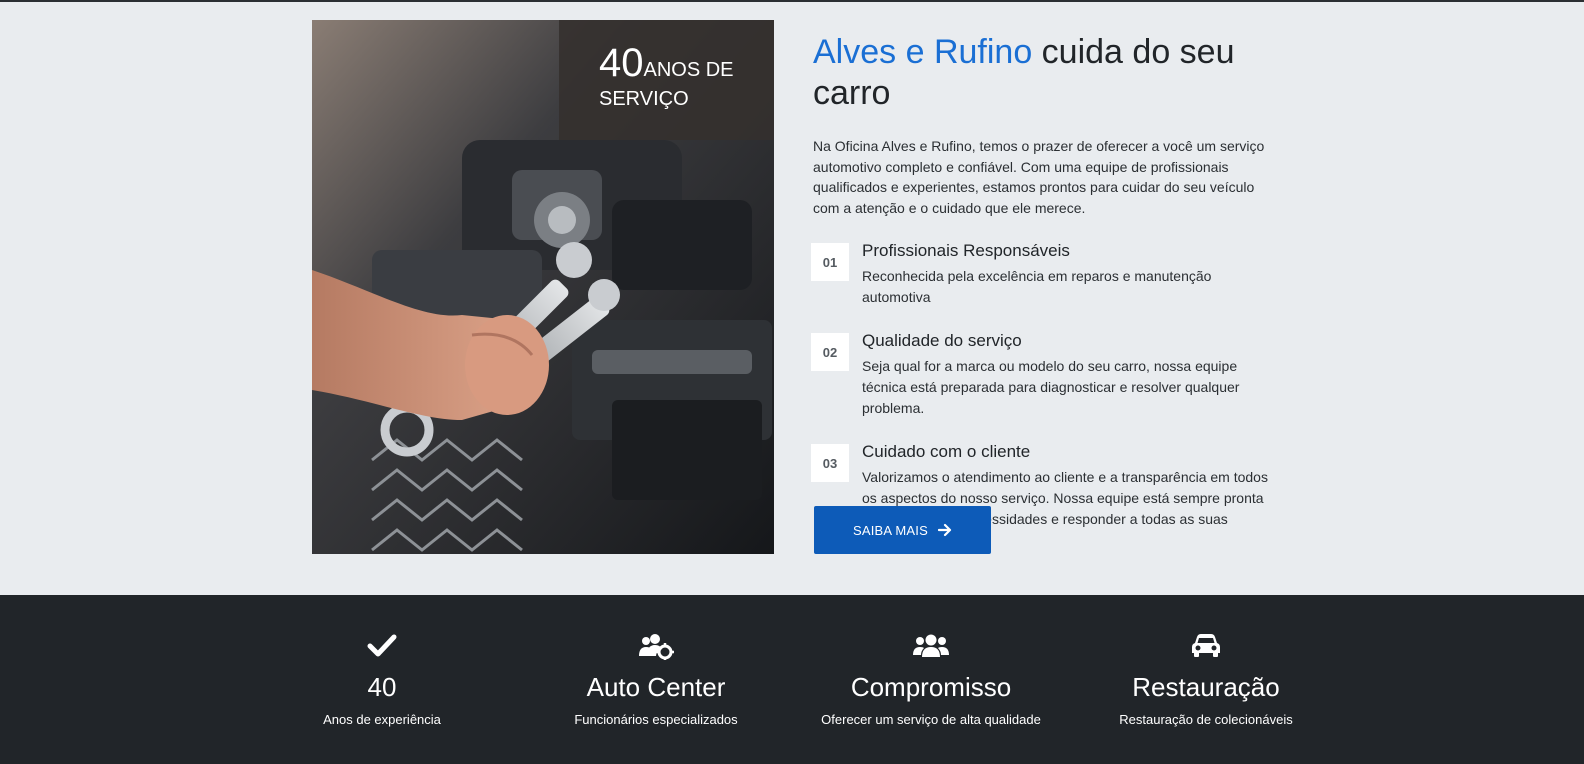 The width and height of the screenshot is (1584, 764). What do you see at coordinates (656, 687) in the screenshot?
I see `stat-title: Auto Center` at bounding box center [656, 687].